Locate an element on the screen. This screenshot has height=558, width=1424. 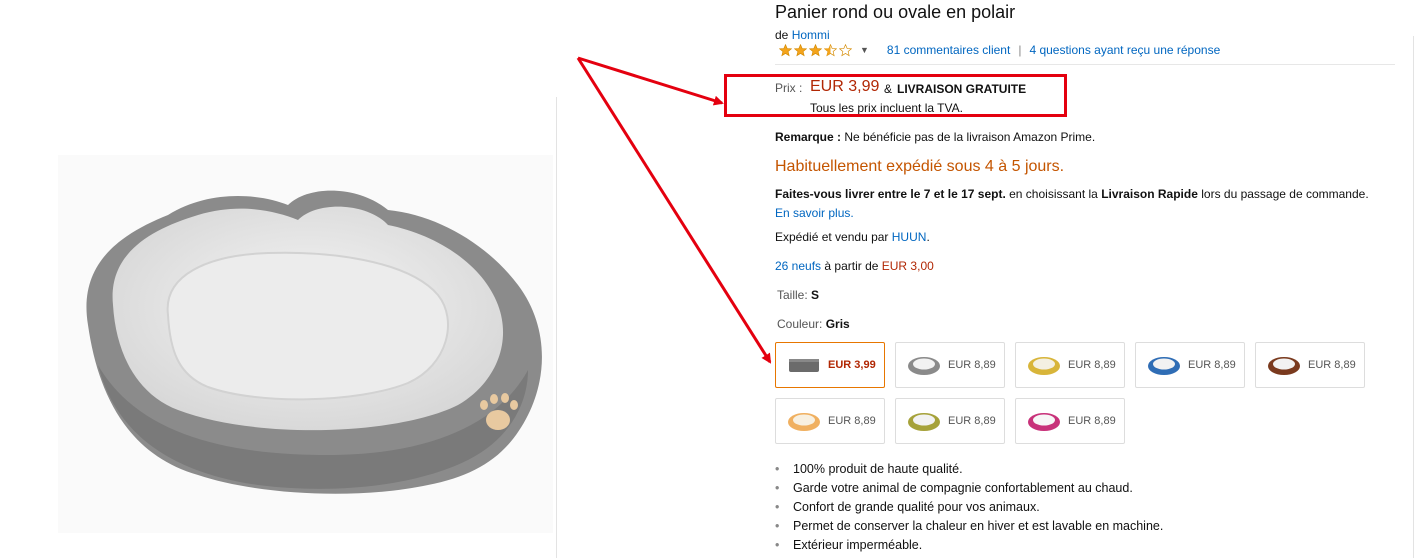
annotation-highlight-box is located at coordinates (895, 95).